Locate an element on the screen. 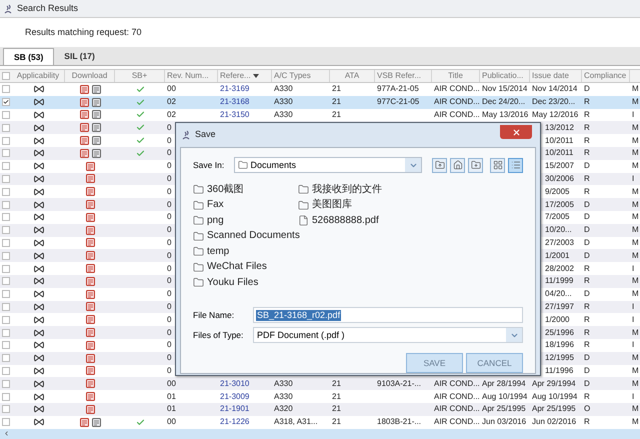 The image size is (640, 439). column-header: Title is located at coordinates (456, 76).